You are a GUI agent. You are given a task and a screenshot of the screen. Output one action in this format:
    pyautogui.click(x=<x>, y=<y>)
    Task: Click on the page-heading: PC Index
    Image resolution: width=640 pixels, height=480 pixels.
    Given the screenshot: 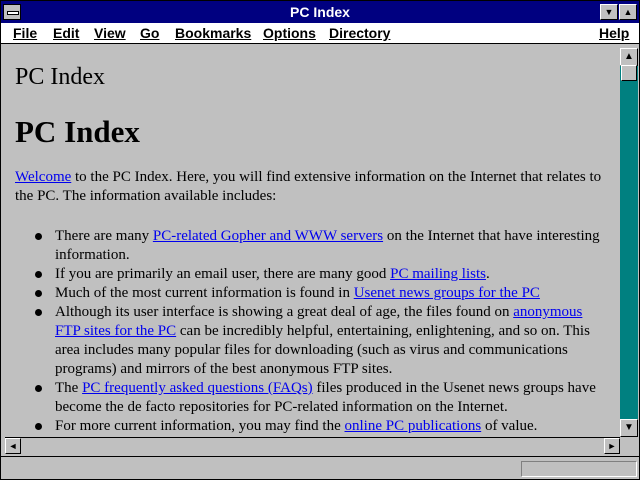 What is the action you would take?
    pyautogui.click(x=77, y=131)
    